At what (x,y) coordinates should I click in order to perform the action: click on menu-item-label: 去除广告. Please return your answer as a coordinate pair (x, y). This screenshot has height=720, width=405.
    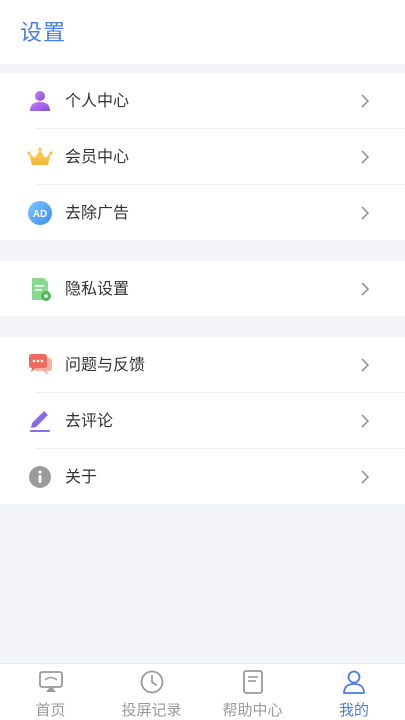
    Looking at the image, I should click on (97, 212).